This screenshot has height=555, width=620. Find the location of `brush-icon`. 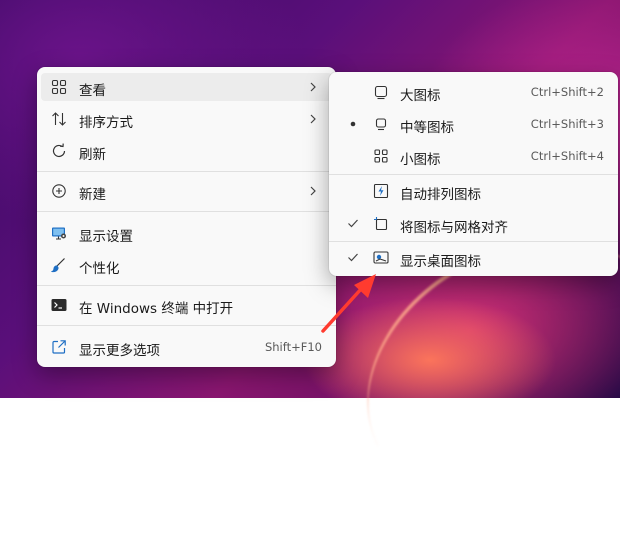

brush-icon is located at coordinates (59, 265).